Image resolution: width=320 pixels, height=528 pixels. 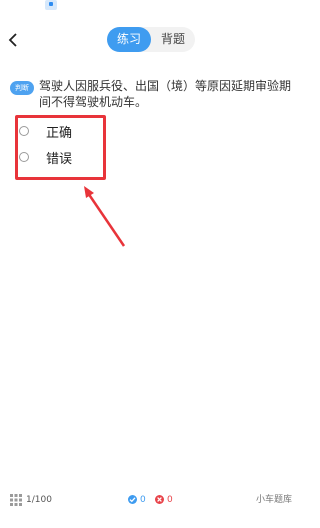 I want to click on brand-label: 小车题库, so click(x=273, y=500).